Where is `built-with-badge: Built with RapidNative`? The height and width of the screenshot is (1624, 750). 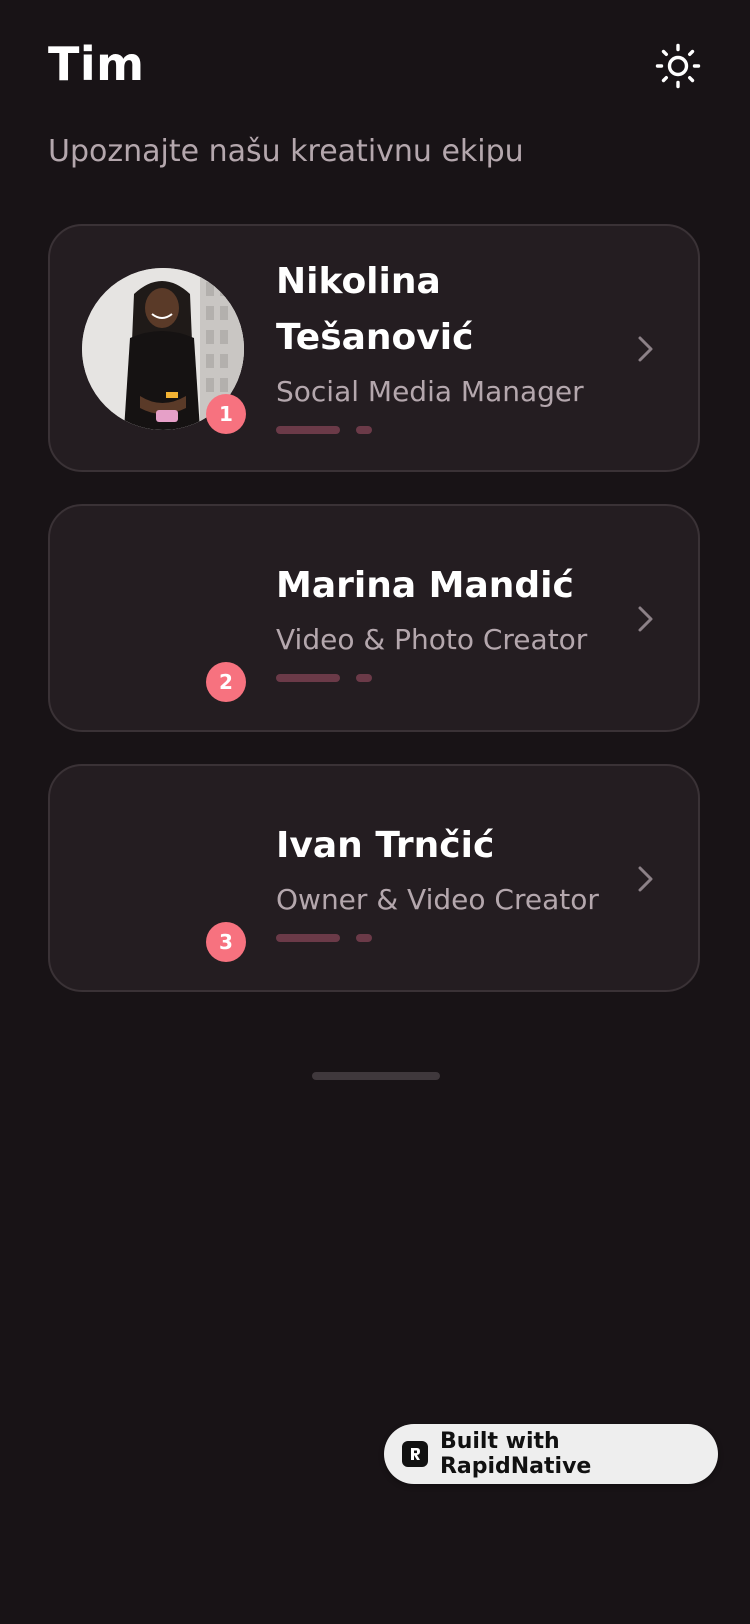
built-with-badge: Built with RapidNative is located at coordinates (551, 1454).